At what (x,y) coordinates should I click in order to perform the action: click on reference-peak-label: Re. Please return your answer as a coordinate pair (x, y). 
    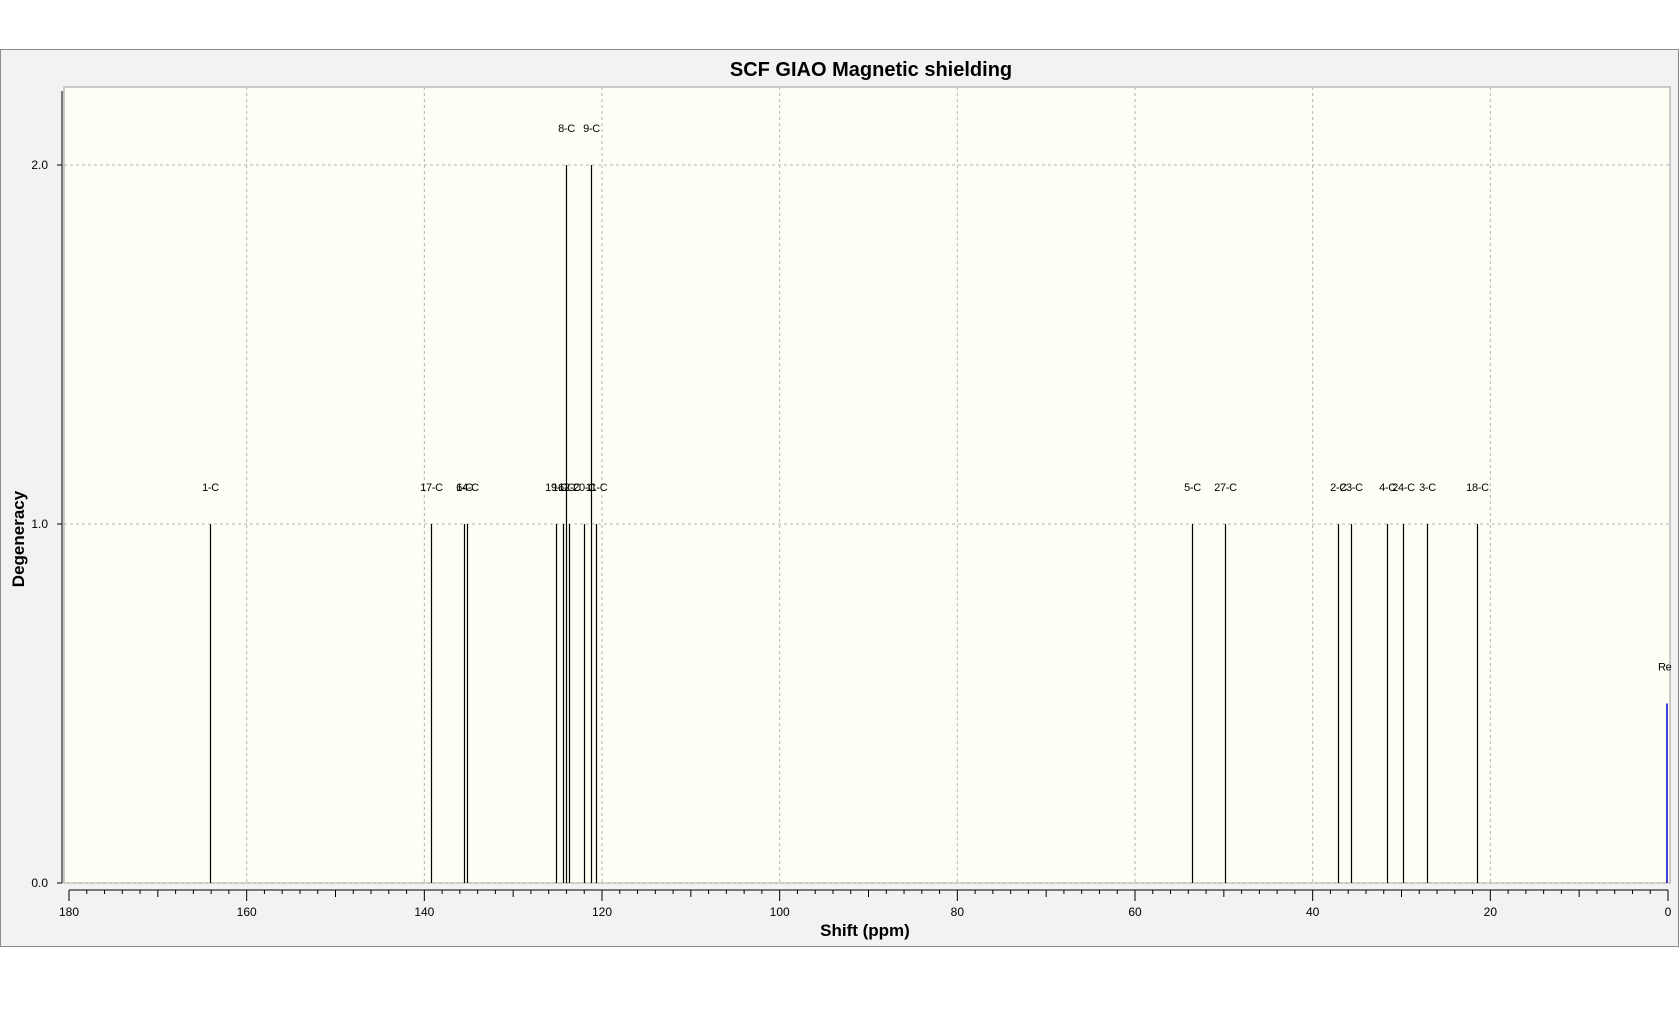
    Looking at the image, I should click on (1665, 668).